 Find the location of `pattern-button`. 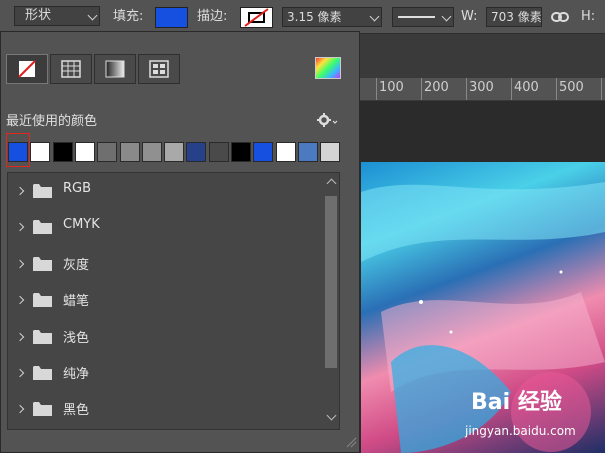

pattern-button is located at coordinates (159, 69).